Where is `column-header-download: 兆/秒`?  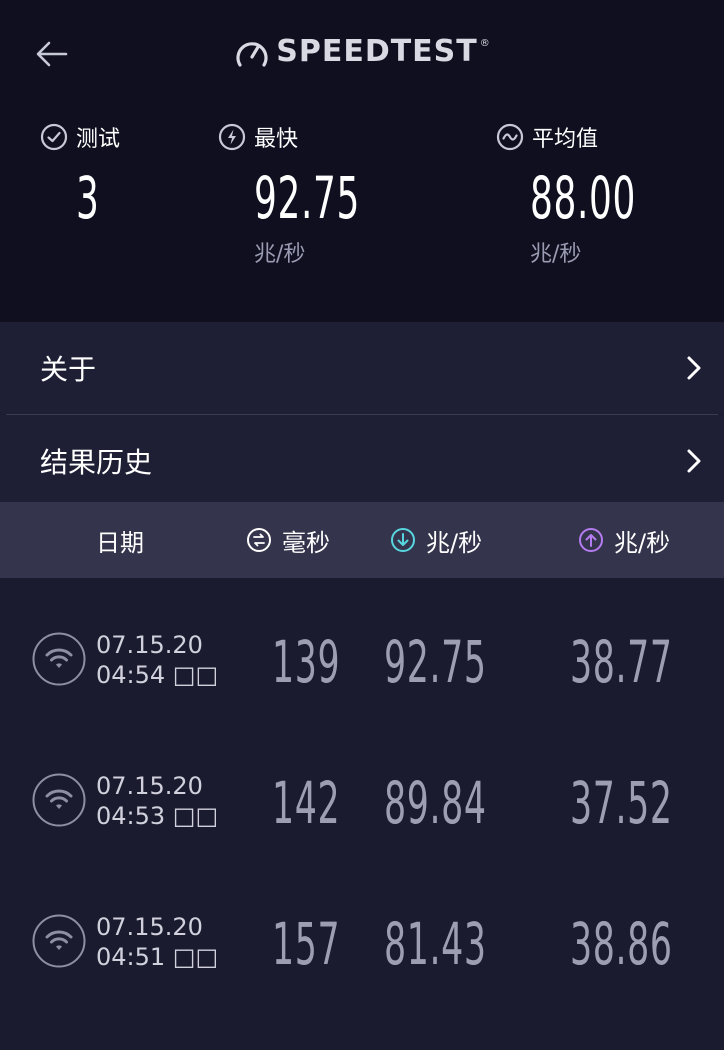
column-header-download: 兆/秒 is located at coordinates (436, 540).